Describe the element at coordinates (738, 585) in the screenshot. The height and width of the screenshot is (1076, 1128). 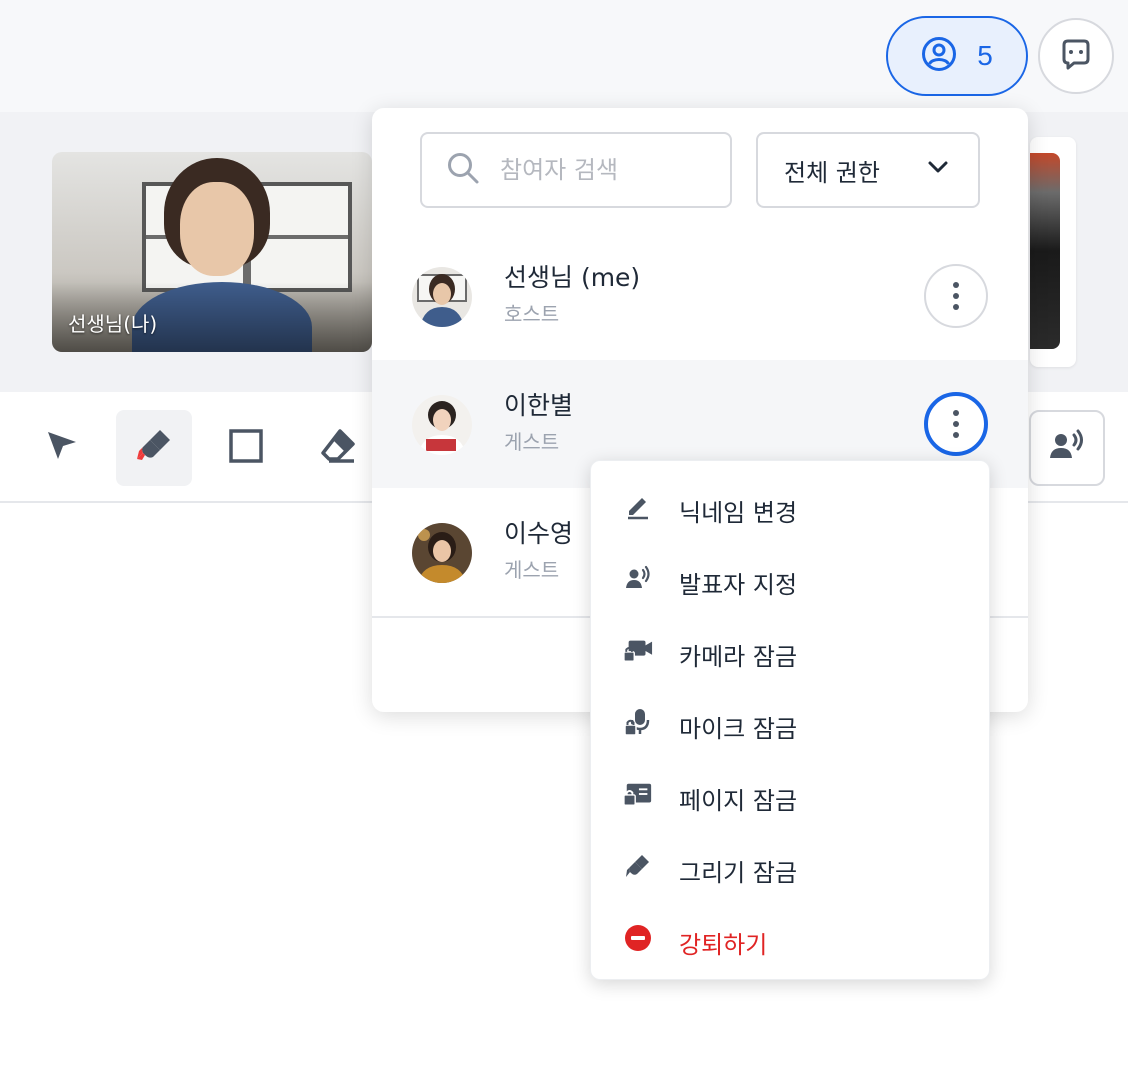
I see `menu-item-label: 발표자 지정` at that location.